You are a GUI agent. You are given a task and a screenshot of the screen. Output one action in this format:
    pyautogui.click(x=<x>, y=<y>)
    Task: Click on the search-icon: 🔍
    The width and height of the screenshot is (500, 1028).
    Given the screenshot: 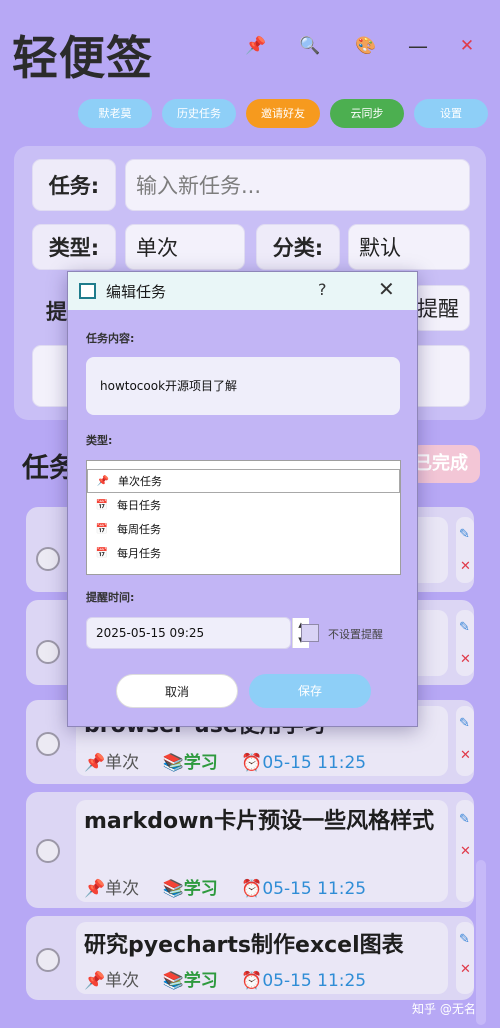 What is the action you would take?
    pyautogui.click(x=310, y=46)
    